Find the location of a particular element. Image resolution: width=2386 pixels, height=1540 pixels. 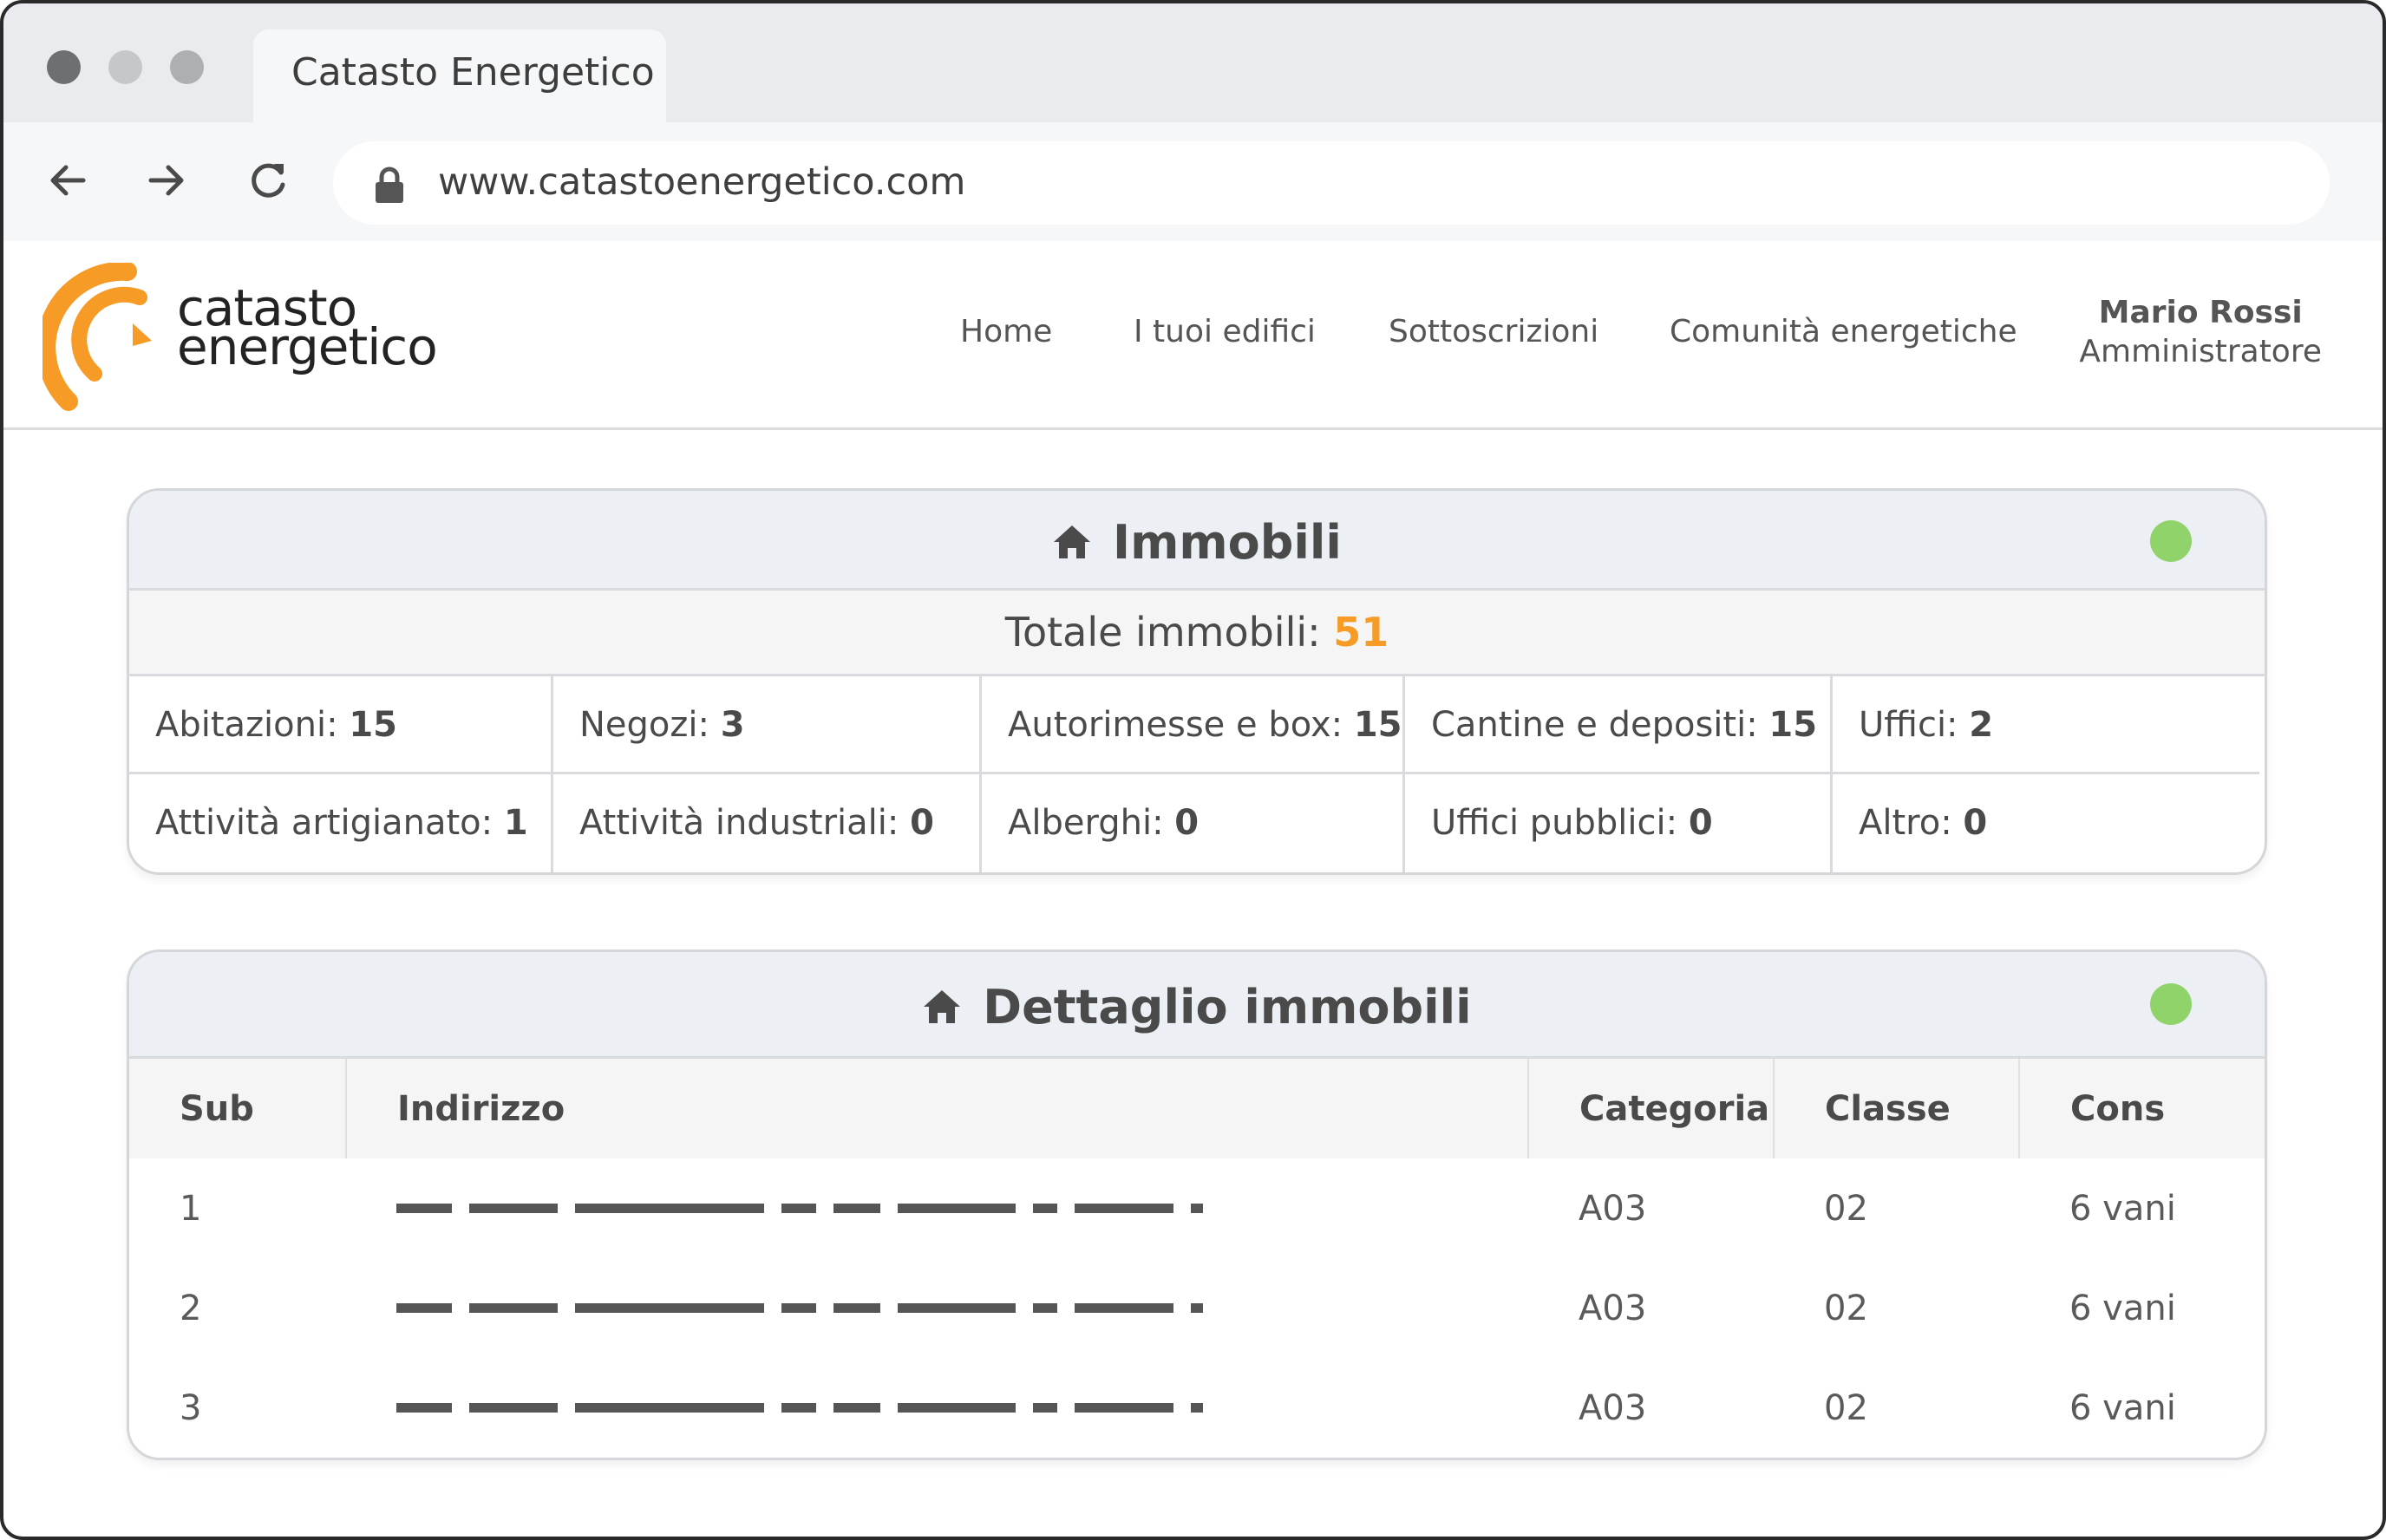

count-attivita-artigianato: Attività artigianato: 1 is located at coordinates (341, 823).